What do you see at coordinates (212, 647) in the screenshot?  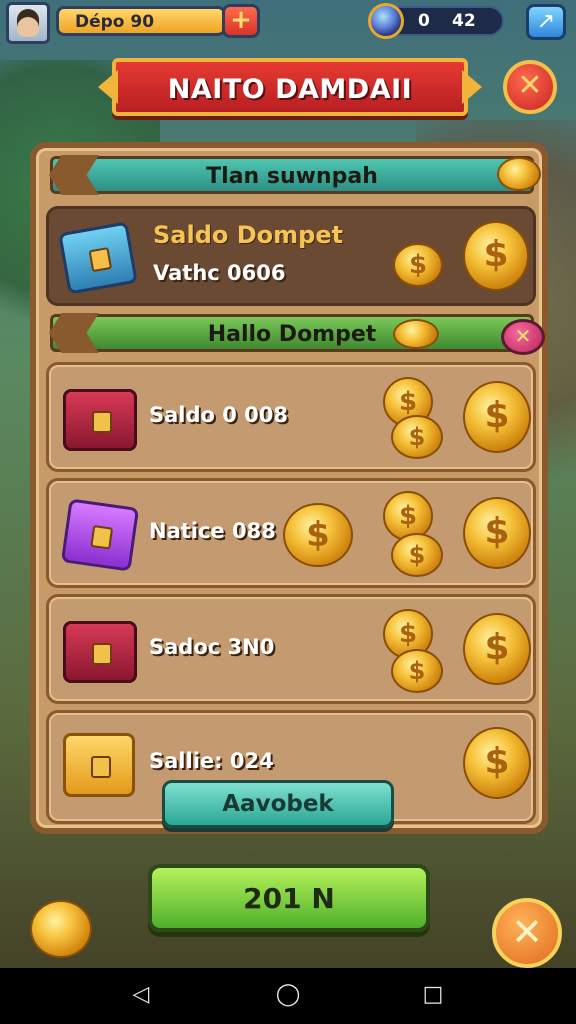 I see `wallet-item-label: Sadoc 3N0` at bounding box center [212, 647].